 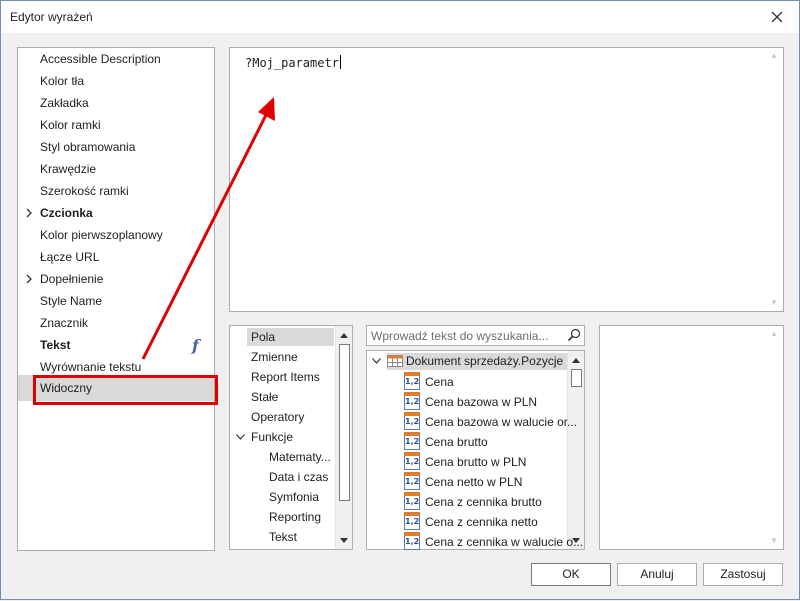 What do you see at coordinates (277, 417) in the screenshot?
I see `category-item: Operatory` at bounding box center [277, 417].